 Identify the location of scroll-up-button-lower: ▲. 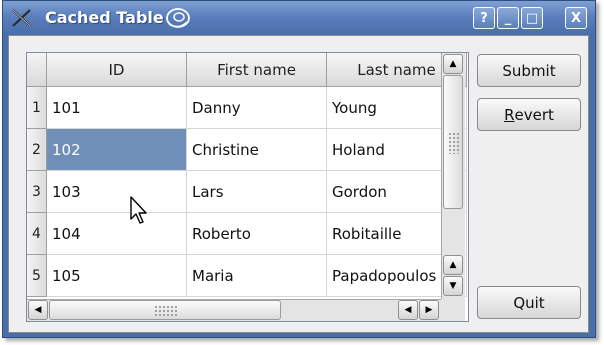
(453, 265).